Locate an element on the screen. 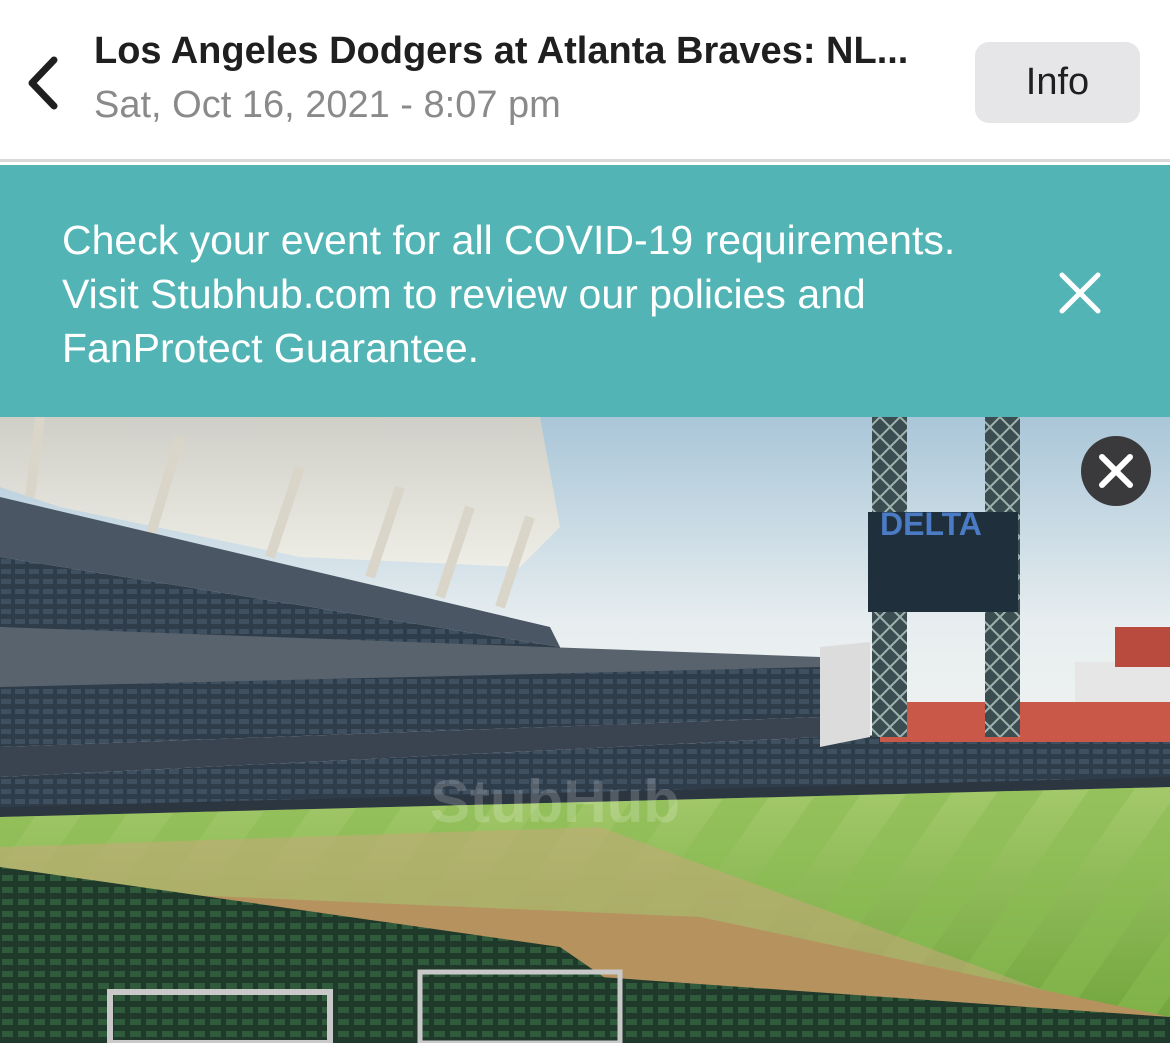  banner-close-button is located at coordinates (1080, 293).